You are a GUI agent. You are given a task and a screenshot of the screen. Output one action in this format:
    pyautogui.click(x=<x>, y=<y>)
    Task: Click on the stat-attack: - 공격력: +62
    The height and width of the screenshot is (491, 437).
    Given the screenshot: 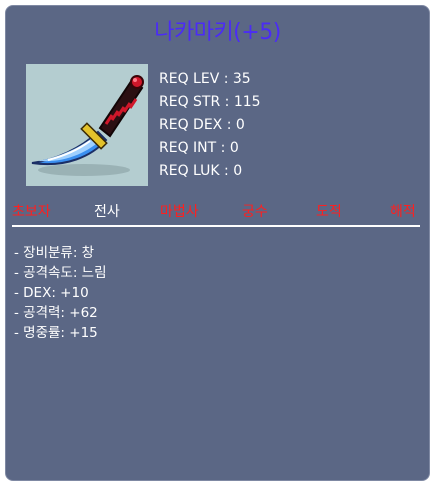 What is the action you would take?
    pyautogui.click(x=56, y=313)
    